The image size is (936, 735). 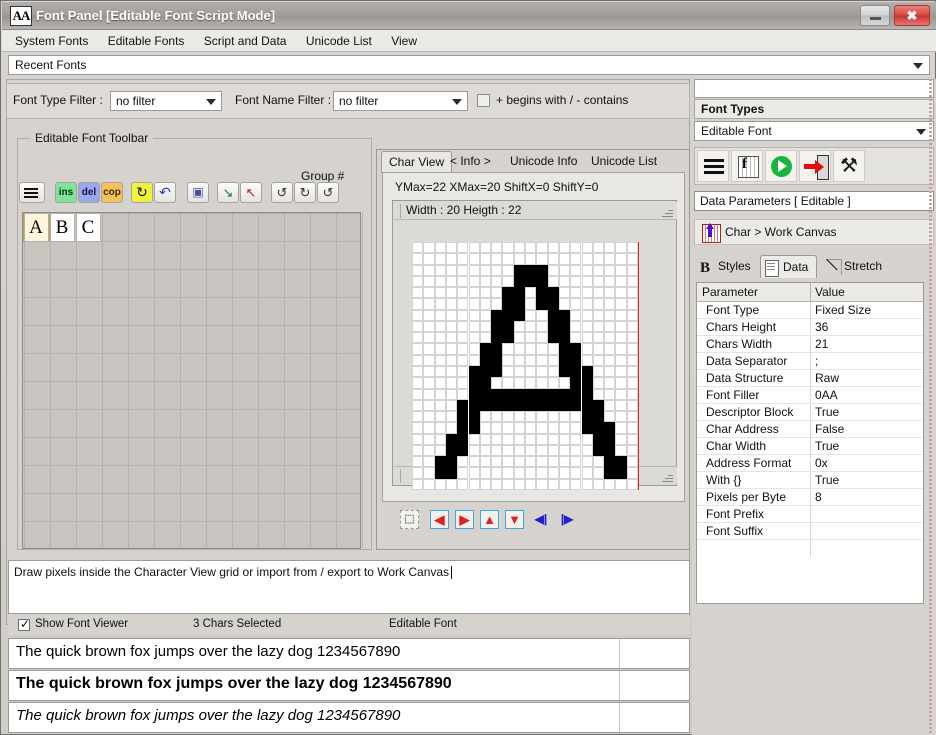 What do you see at coordinates (328, 192) in the screenshot?
I see `toolbar-rotate3-button: ↺` at bounding box center [328, 192].